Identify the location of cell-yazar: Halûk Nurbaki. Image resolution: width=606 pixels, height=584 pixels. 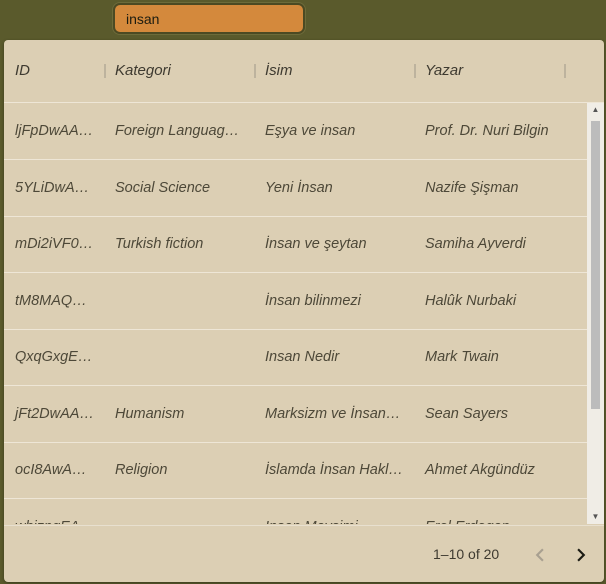
(471, 300).